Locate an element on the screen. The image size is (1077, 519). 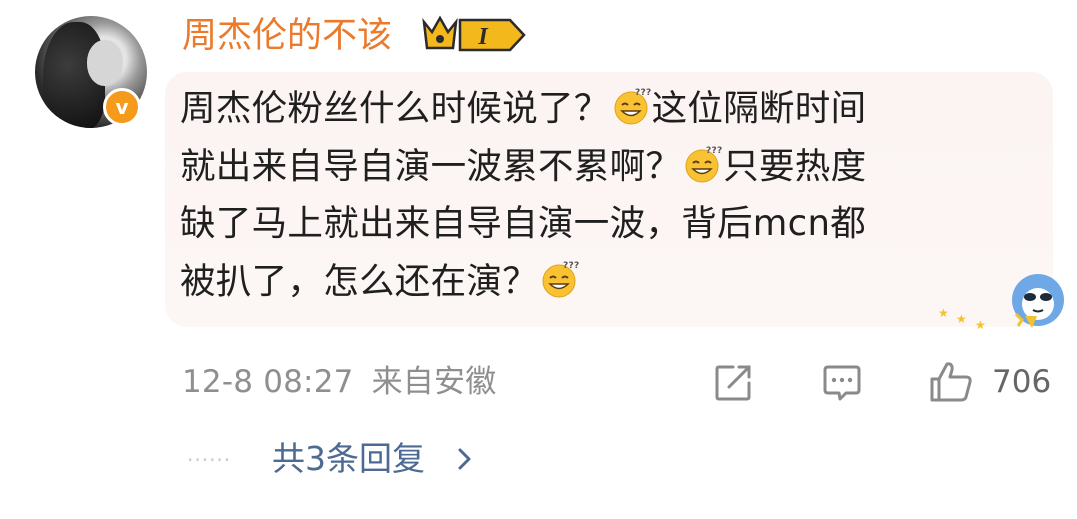
verified-badge-icon: v is located at coordinates (122, 107).